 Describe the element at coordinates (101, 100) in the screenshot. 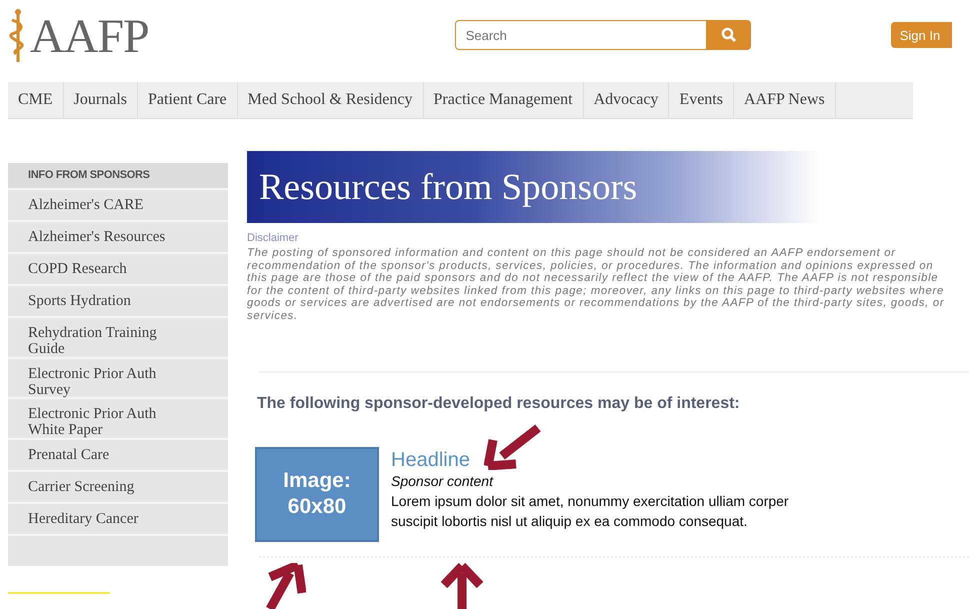

I see `nav-link: Journals` at that location.